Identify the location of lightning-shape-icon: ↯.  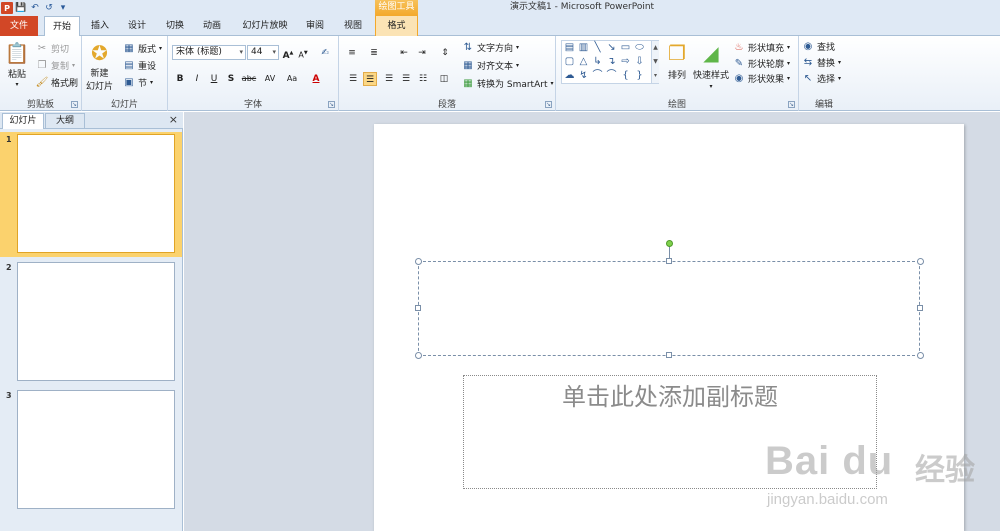
(583, 75).